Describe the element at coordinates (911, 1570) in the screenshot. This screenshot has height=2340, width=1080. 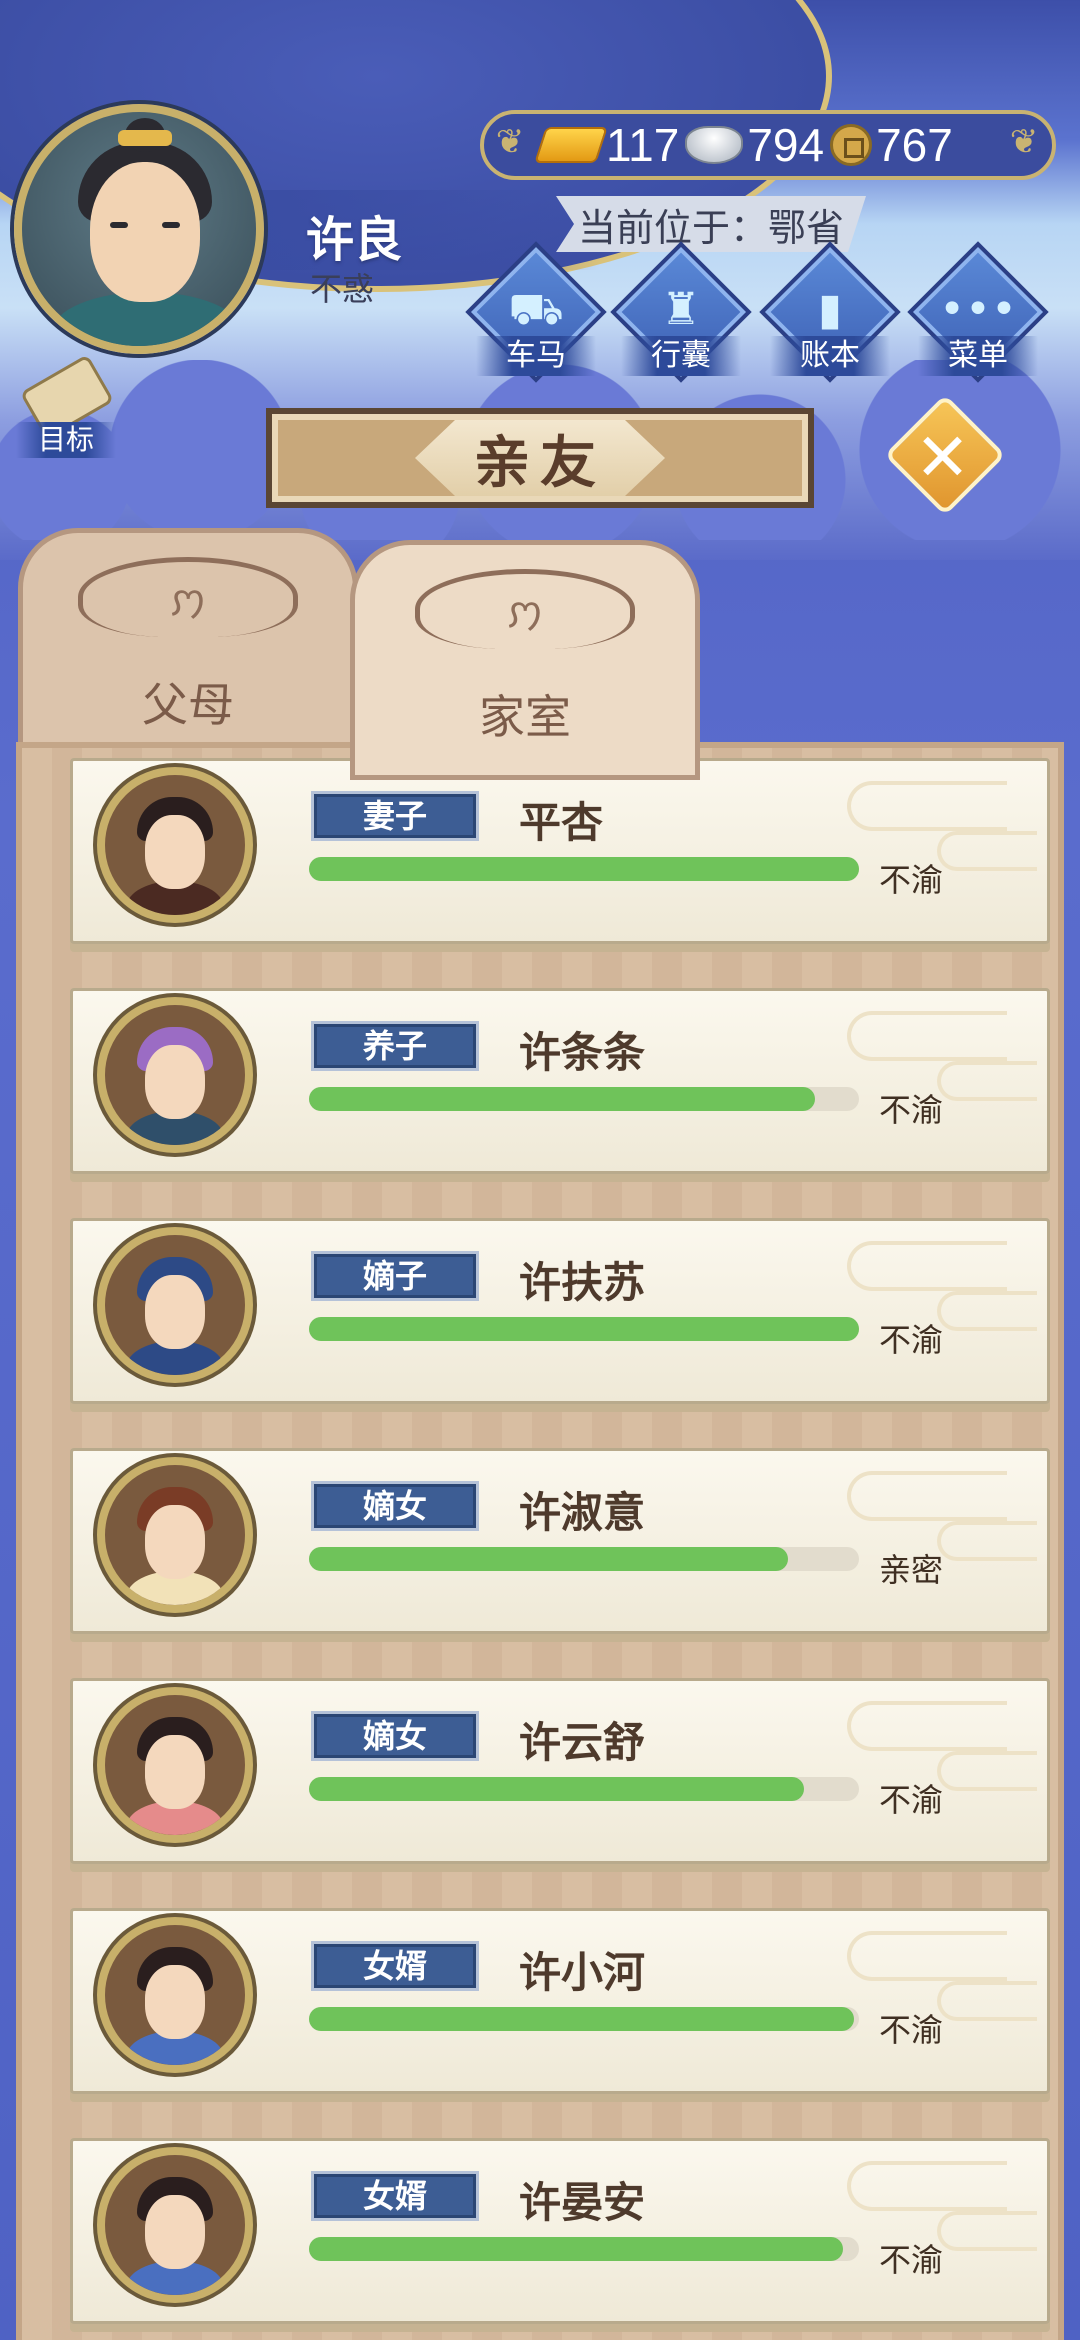
I see `affinity-status: 亲密` at that location.